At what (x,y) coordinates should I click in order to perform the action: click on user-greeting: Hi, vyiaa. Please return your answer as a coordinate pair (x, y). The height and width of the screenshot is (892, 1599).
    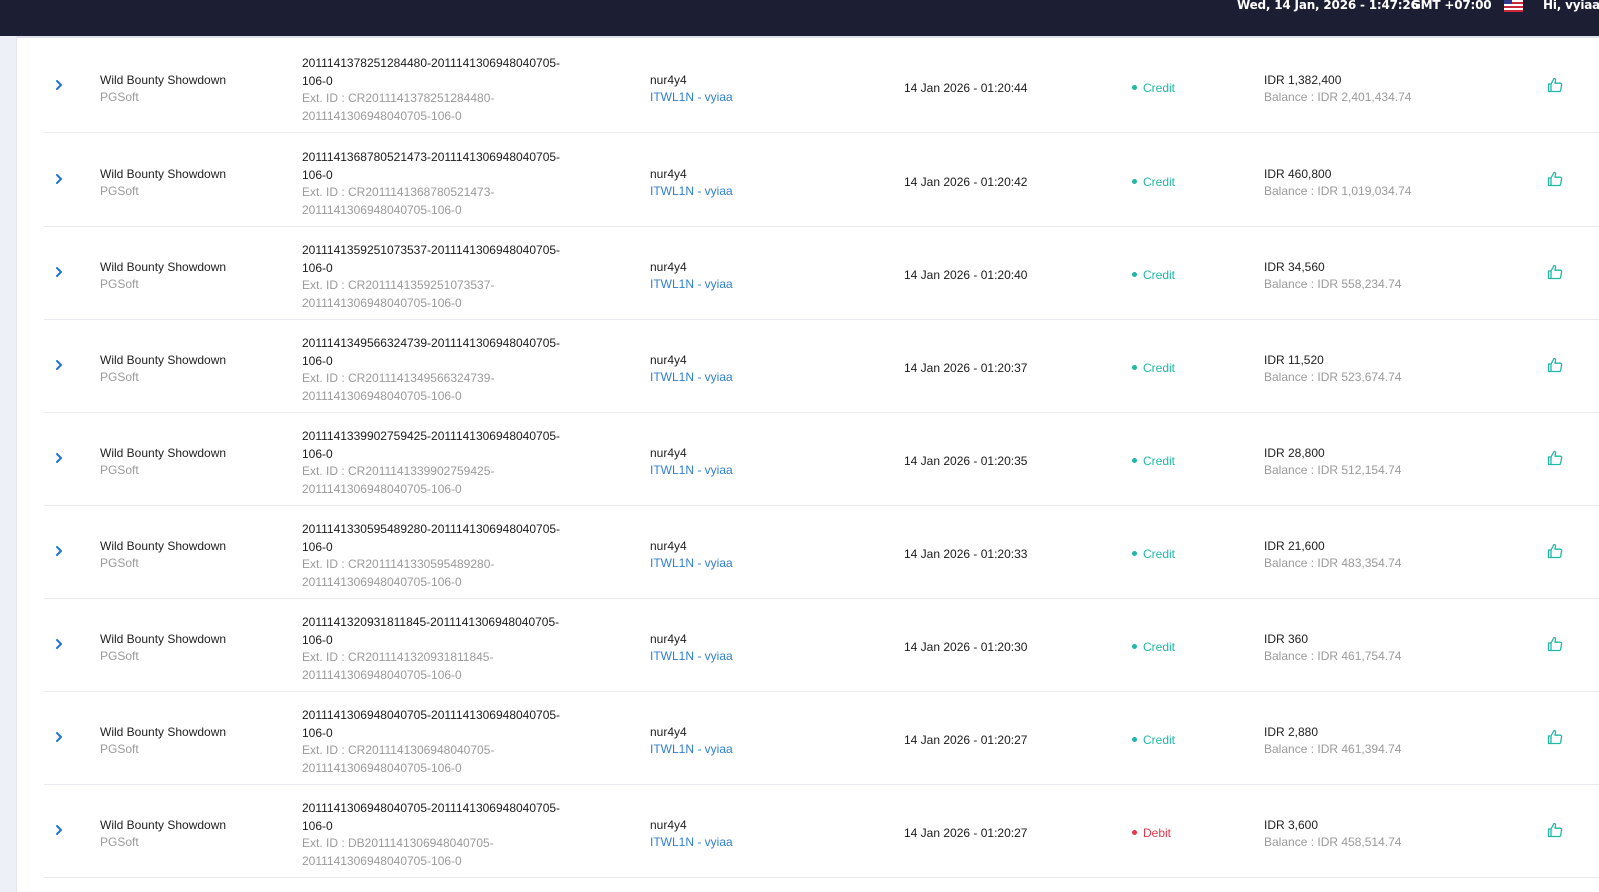
    Looking at the image, I should click on (1571, 6).